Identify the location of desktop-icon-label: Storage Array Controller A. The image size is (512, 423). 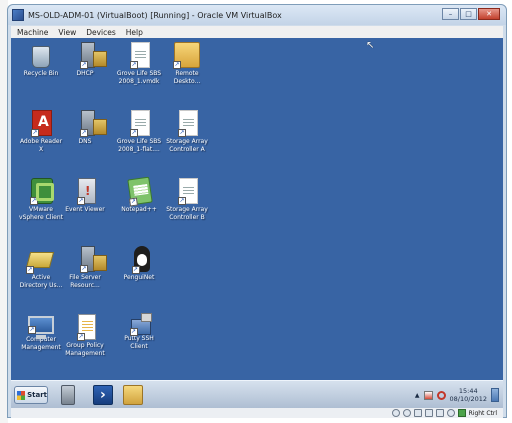
(187, 145).